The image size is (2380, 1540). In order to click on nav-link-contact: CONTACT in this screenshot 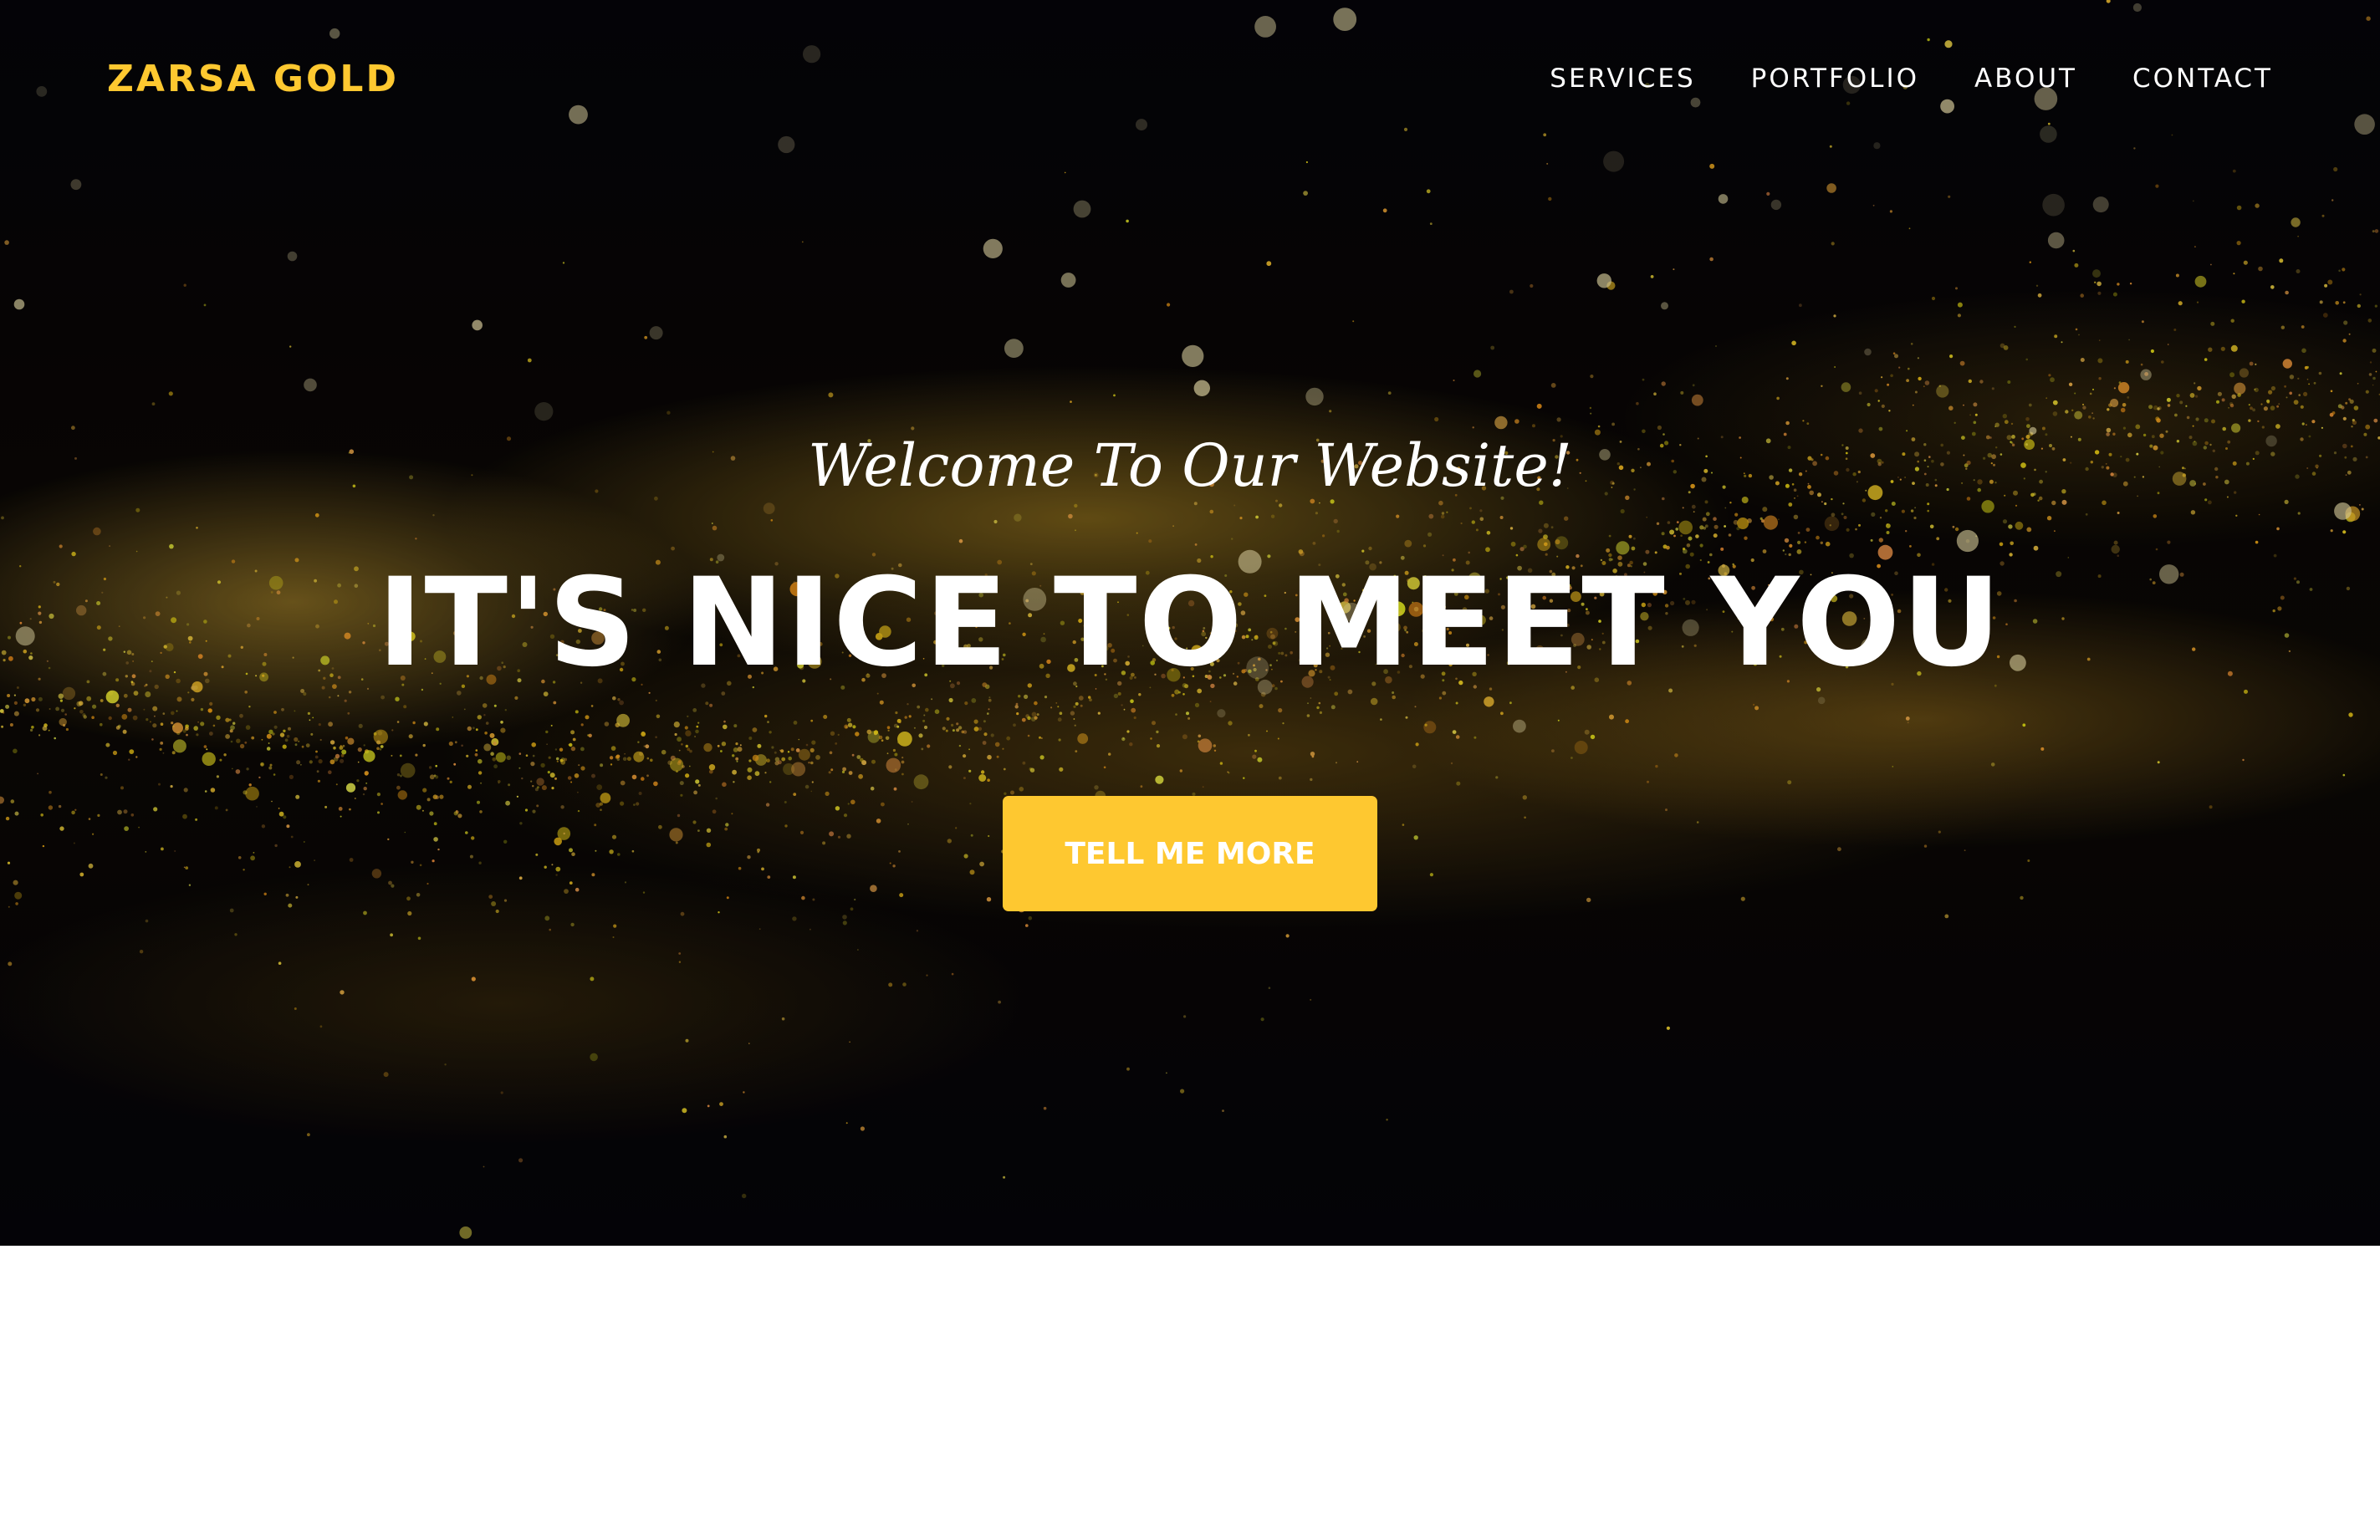, I will do `click(2202, 79)`.